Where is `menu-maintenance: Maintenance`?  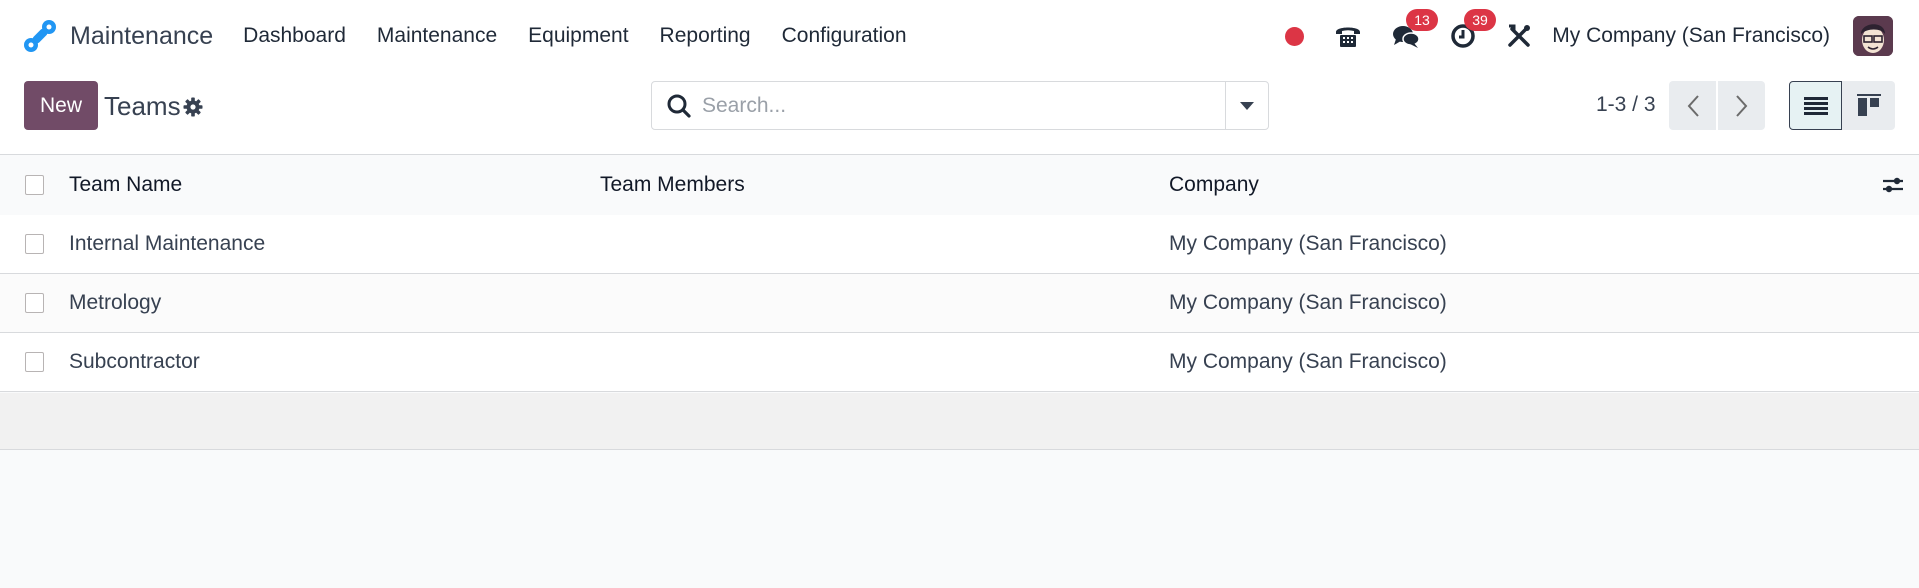 menu-maintenance: Maintenance is located at coordinates (437, 36).